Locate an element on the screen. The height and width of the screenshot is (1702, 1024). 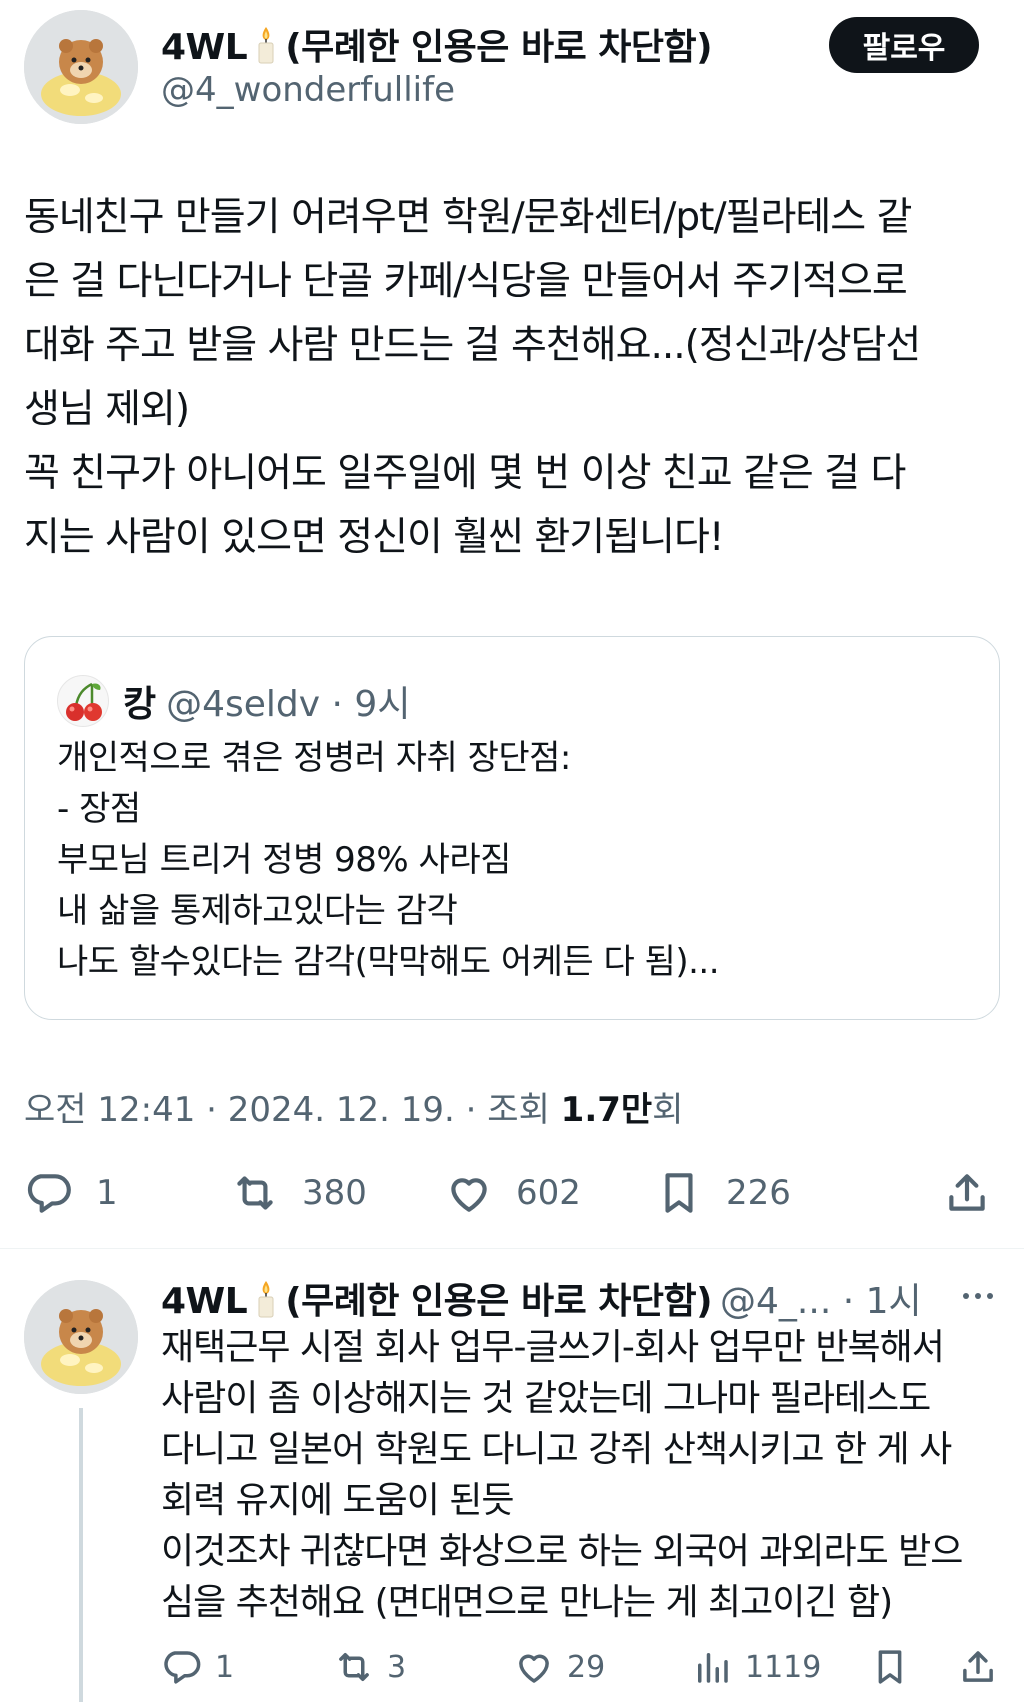
tweet-meta: 오전 12:41 · 2024. 12. 19. · 조회 1.7만회 is located at coordinates (353, 1106).